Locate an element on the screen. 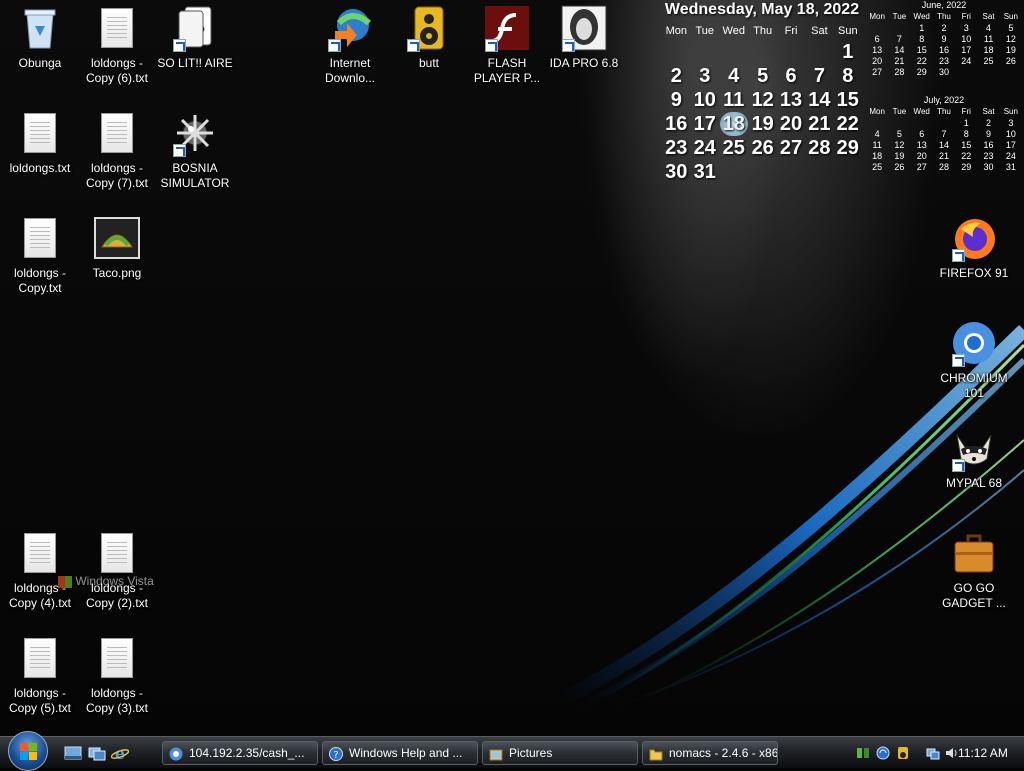 This screenshot has height=771, width=1024. calendar-day: 31 is located at coordinates (1011, 166).